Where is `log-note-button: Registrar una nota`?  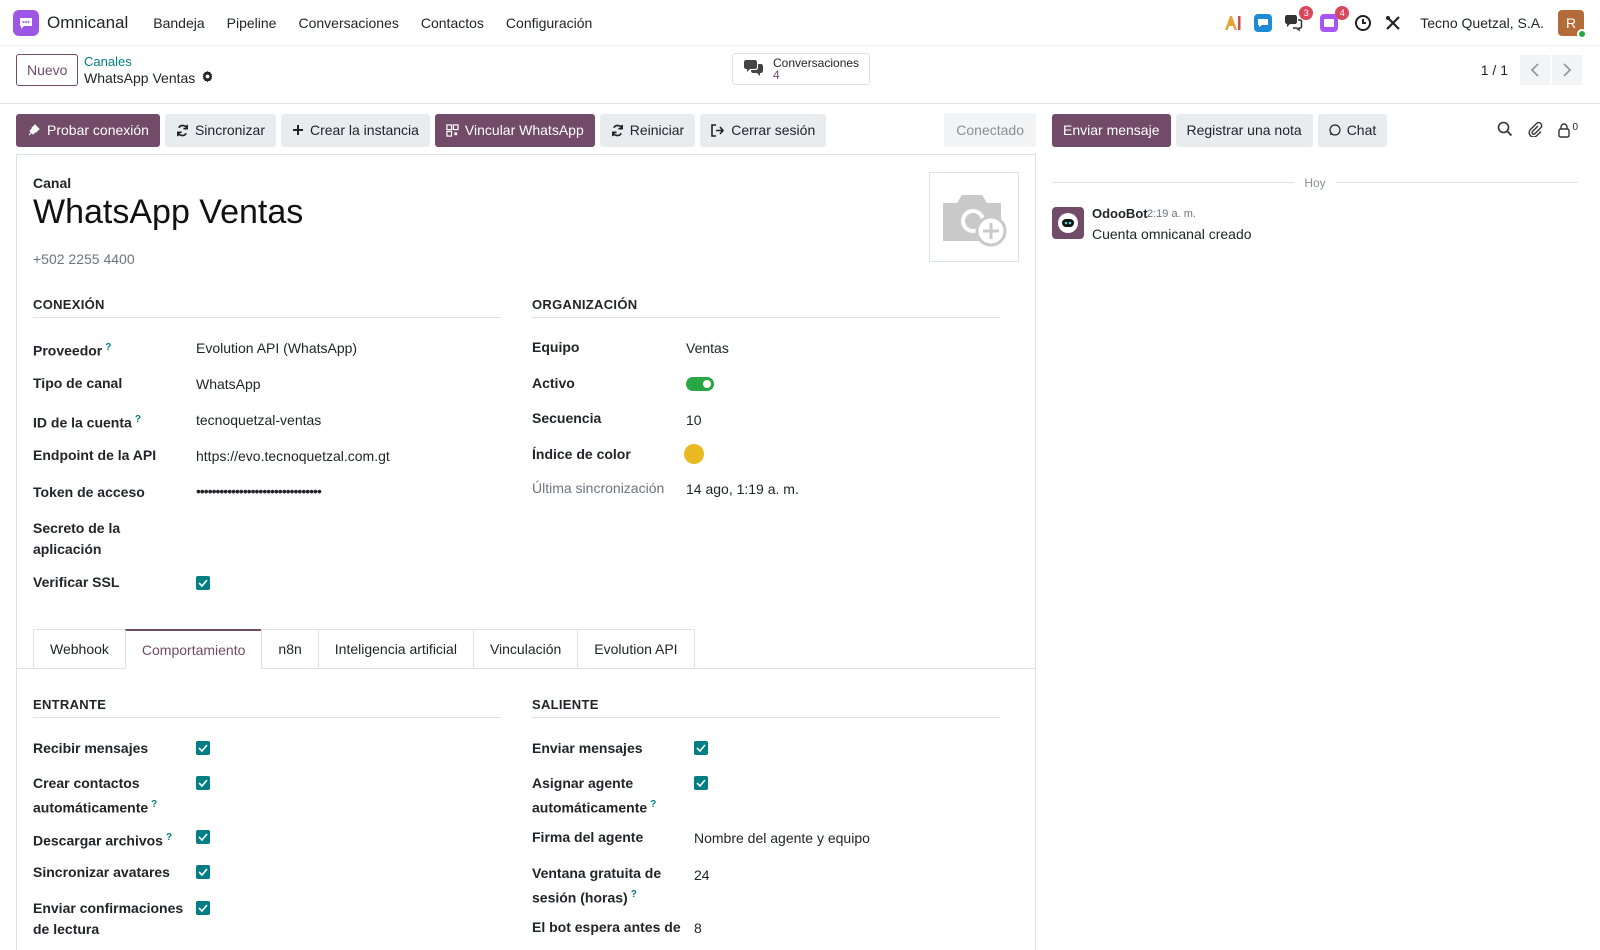 log-note-button: Registrar una nota is located at coordinates (1244, 130).